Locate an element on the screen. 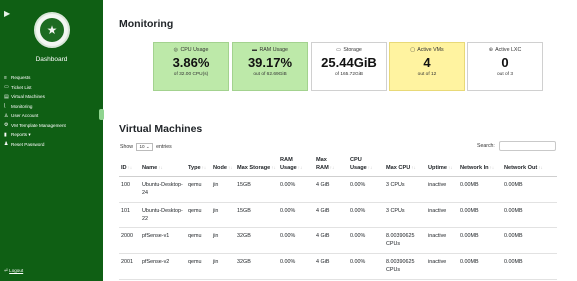 This screenshot has width=577, height=281. sidebar-item-label: Monitoring is located at coordinates (22, 106).